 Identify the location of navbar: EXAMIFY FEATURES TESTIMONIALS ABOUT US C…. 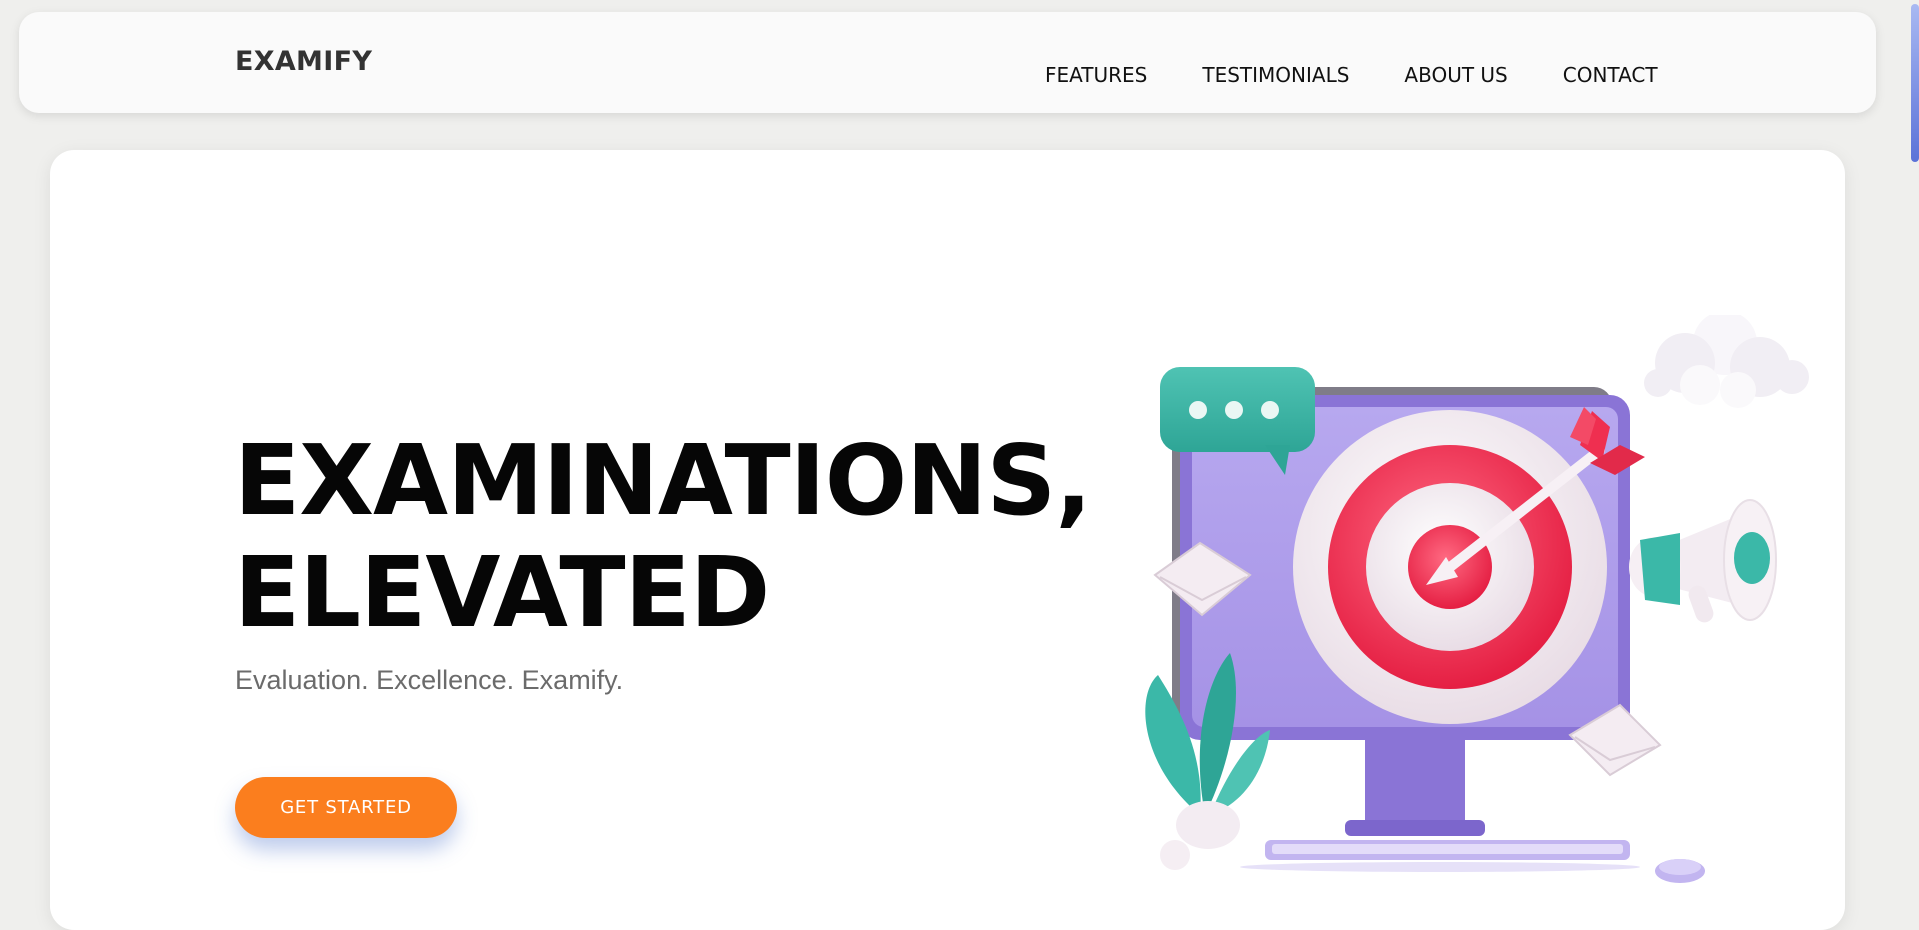
(947, 62).